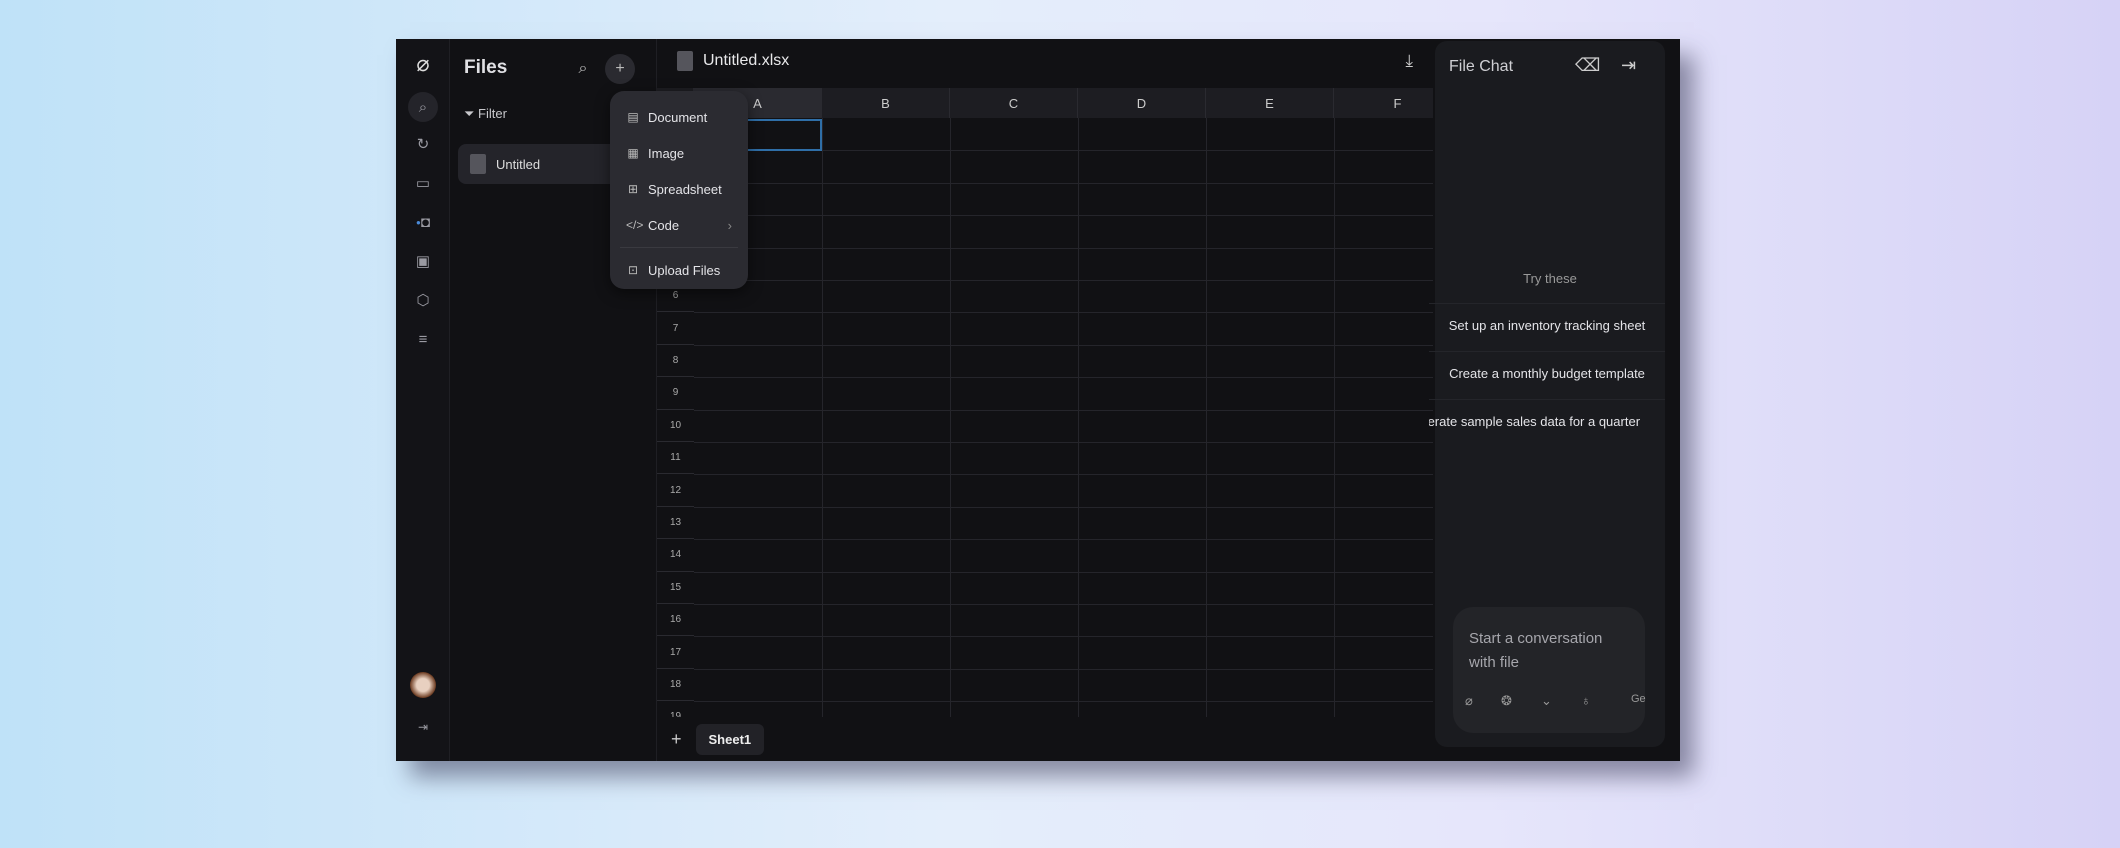 This screenshot has width=2120, height=848. Describe the element at coordinates (675, 393) in the screenshot. I see `row-header: 9` at that location.